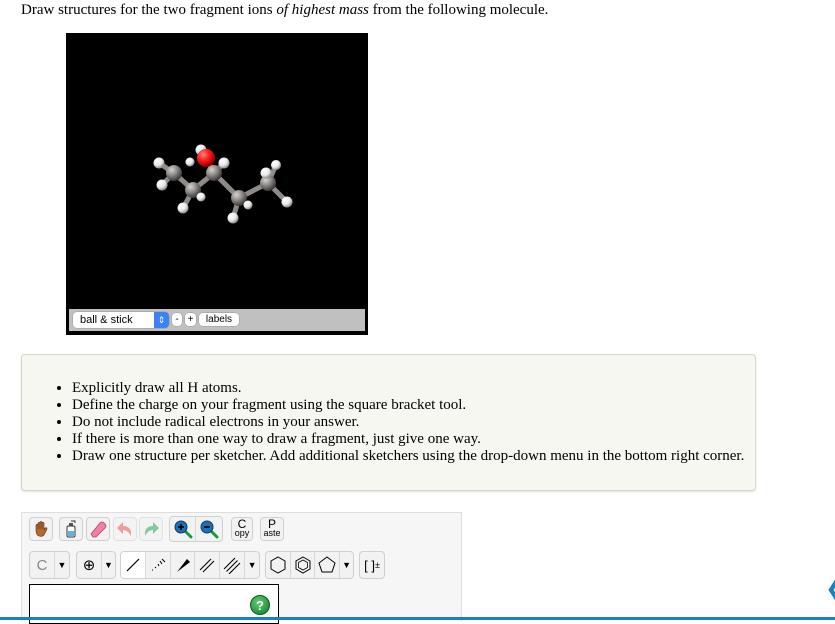  I want to click on single-bond-button, so click(133, 565).